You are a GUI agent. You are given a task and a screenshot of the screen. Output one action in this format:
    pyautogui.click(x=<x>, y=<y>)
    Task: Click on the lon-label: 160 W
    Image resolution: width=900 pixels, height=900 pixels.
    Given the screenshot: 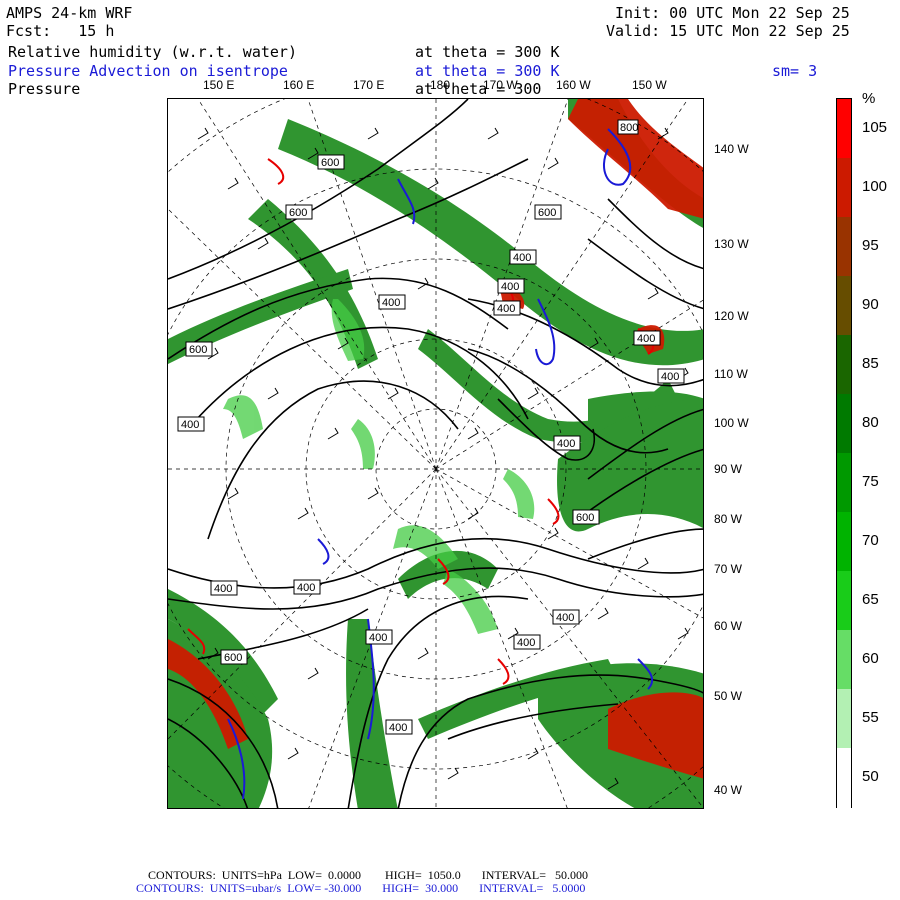 What is the action you would take?
    pyautogui.click(x=573, y=85)
    